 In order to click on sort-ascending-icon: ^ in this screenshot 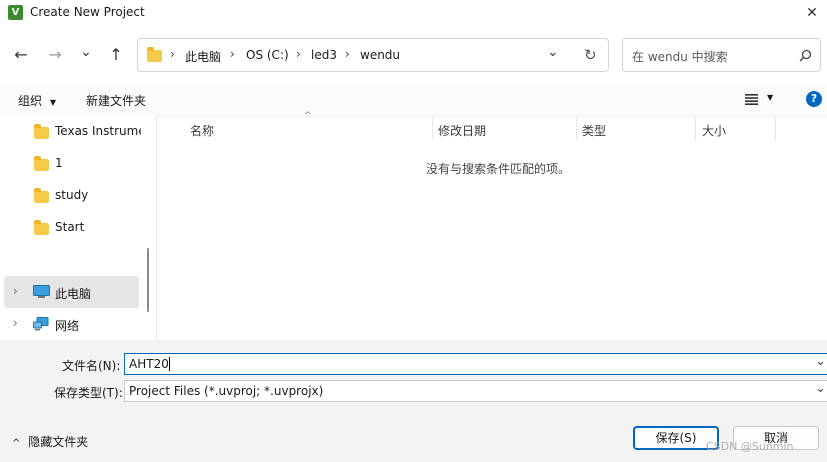, I will do `click(308, 116)`.